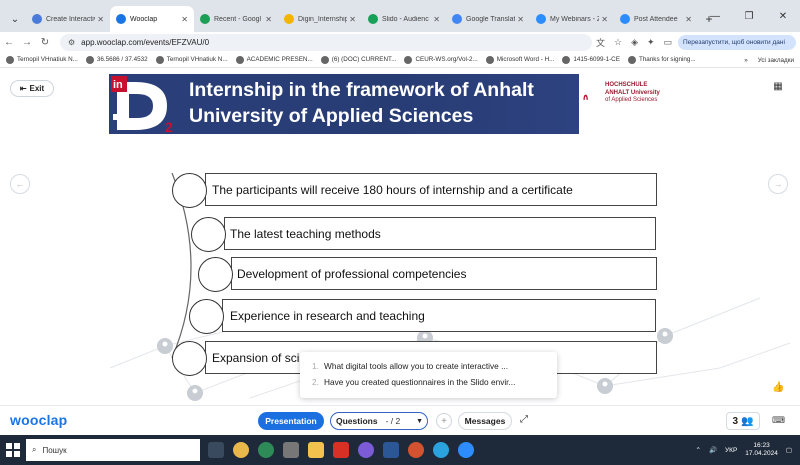  What do you see at coordinates (15, 19) in the screenshot?
I see `tab-search-chevron-icon: ⌄` at bounding box center [15, 19].